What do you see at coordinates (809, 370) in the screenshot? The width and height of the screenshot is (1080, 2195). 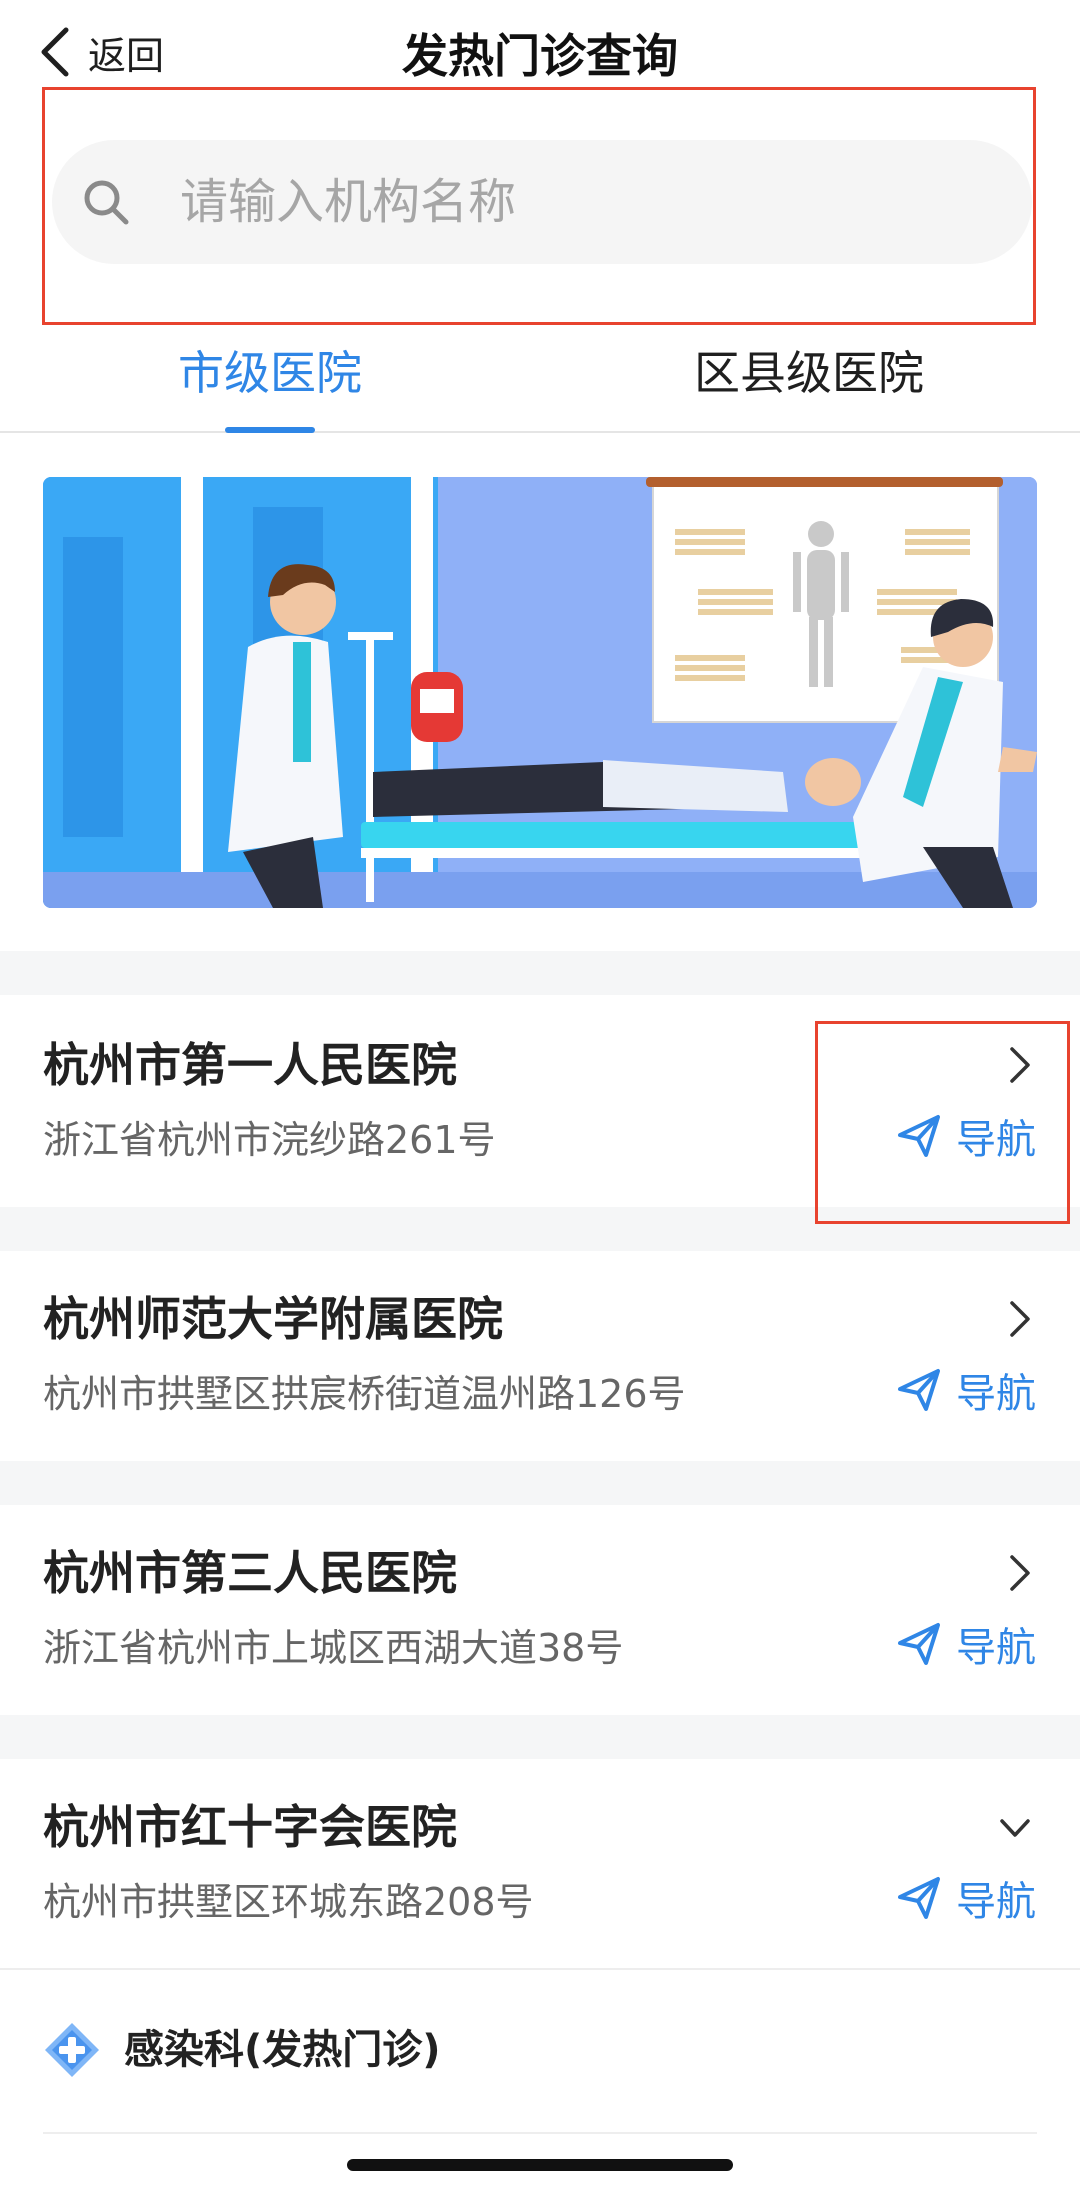 I see `tab-district-hospitals: 区县级医院` at bounding box center [809, 370].